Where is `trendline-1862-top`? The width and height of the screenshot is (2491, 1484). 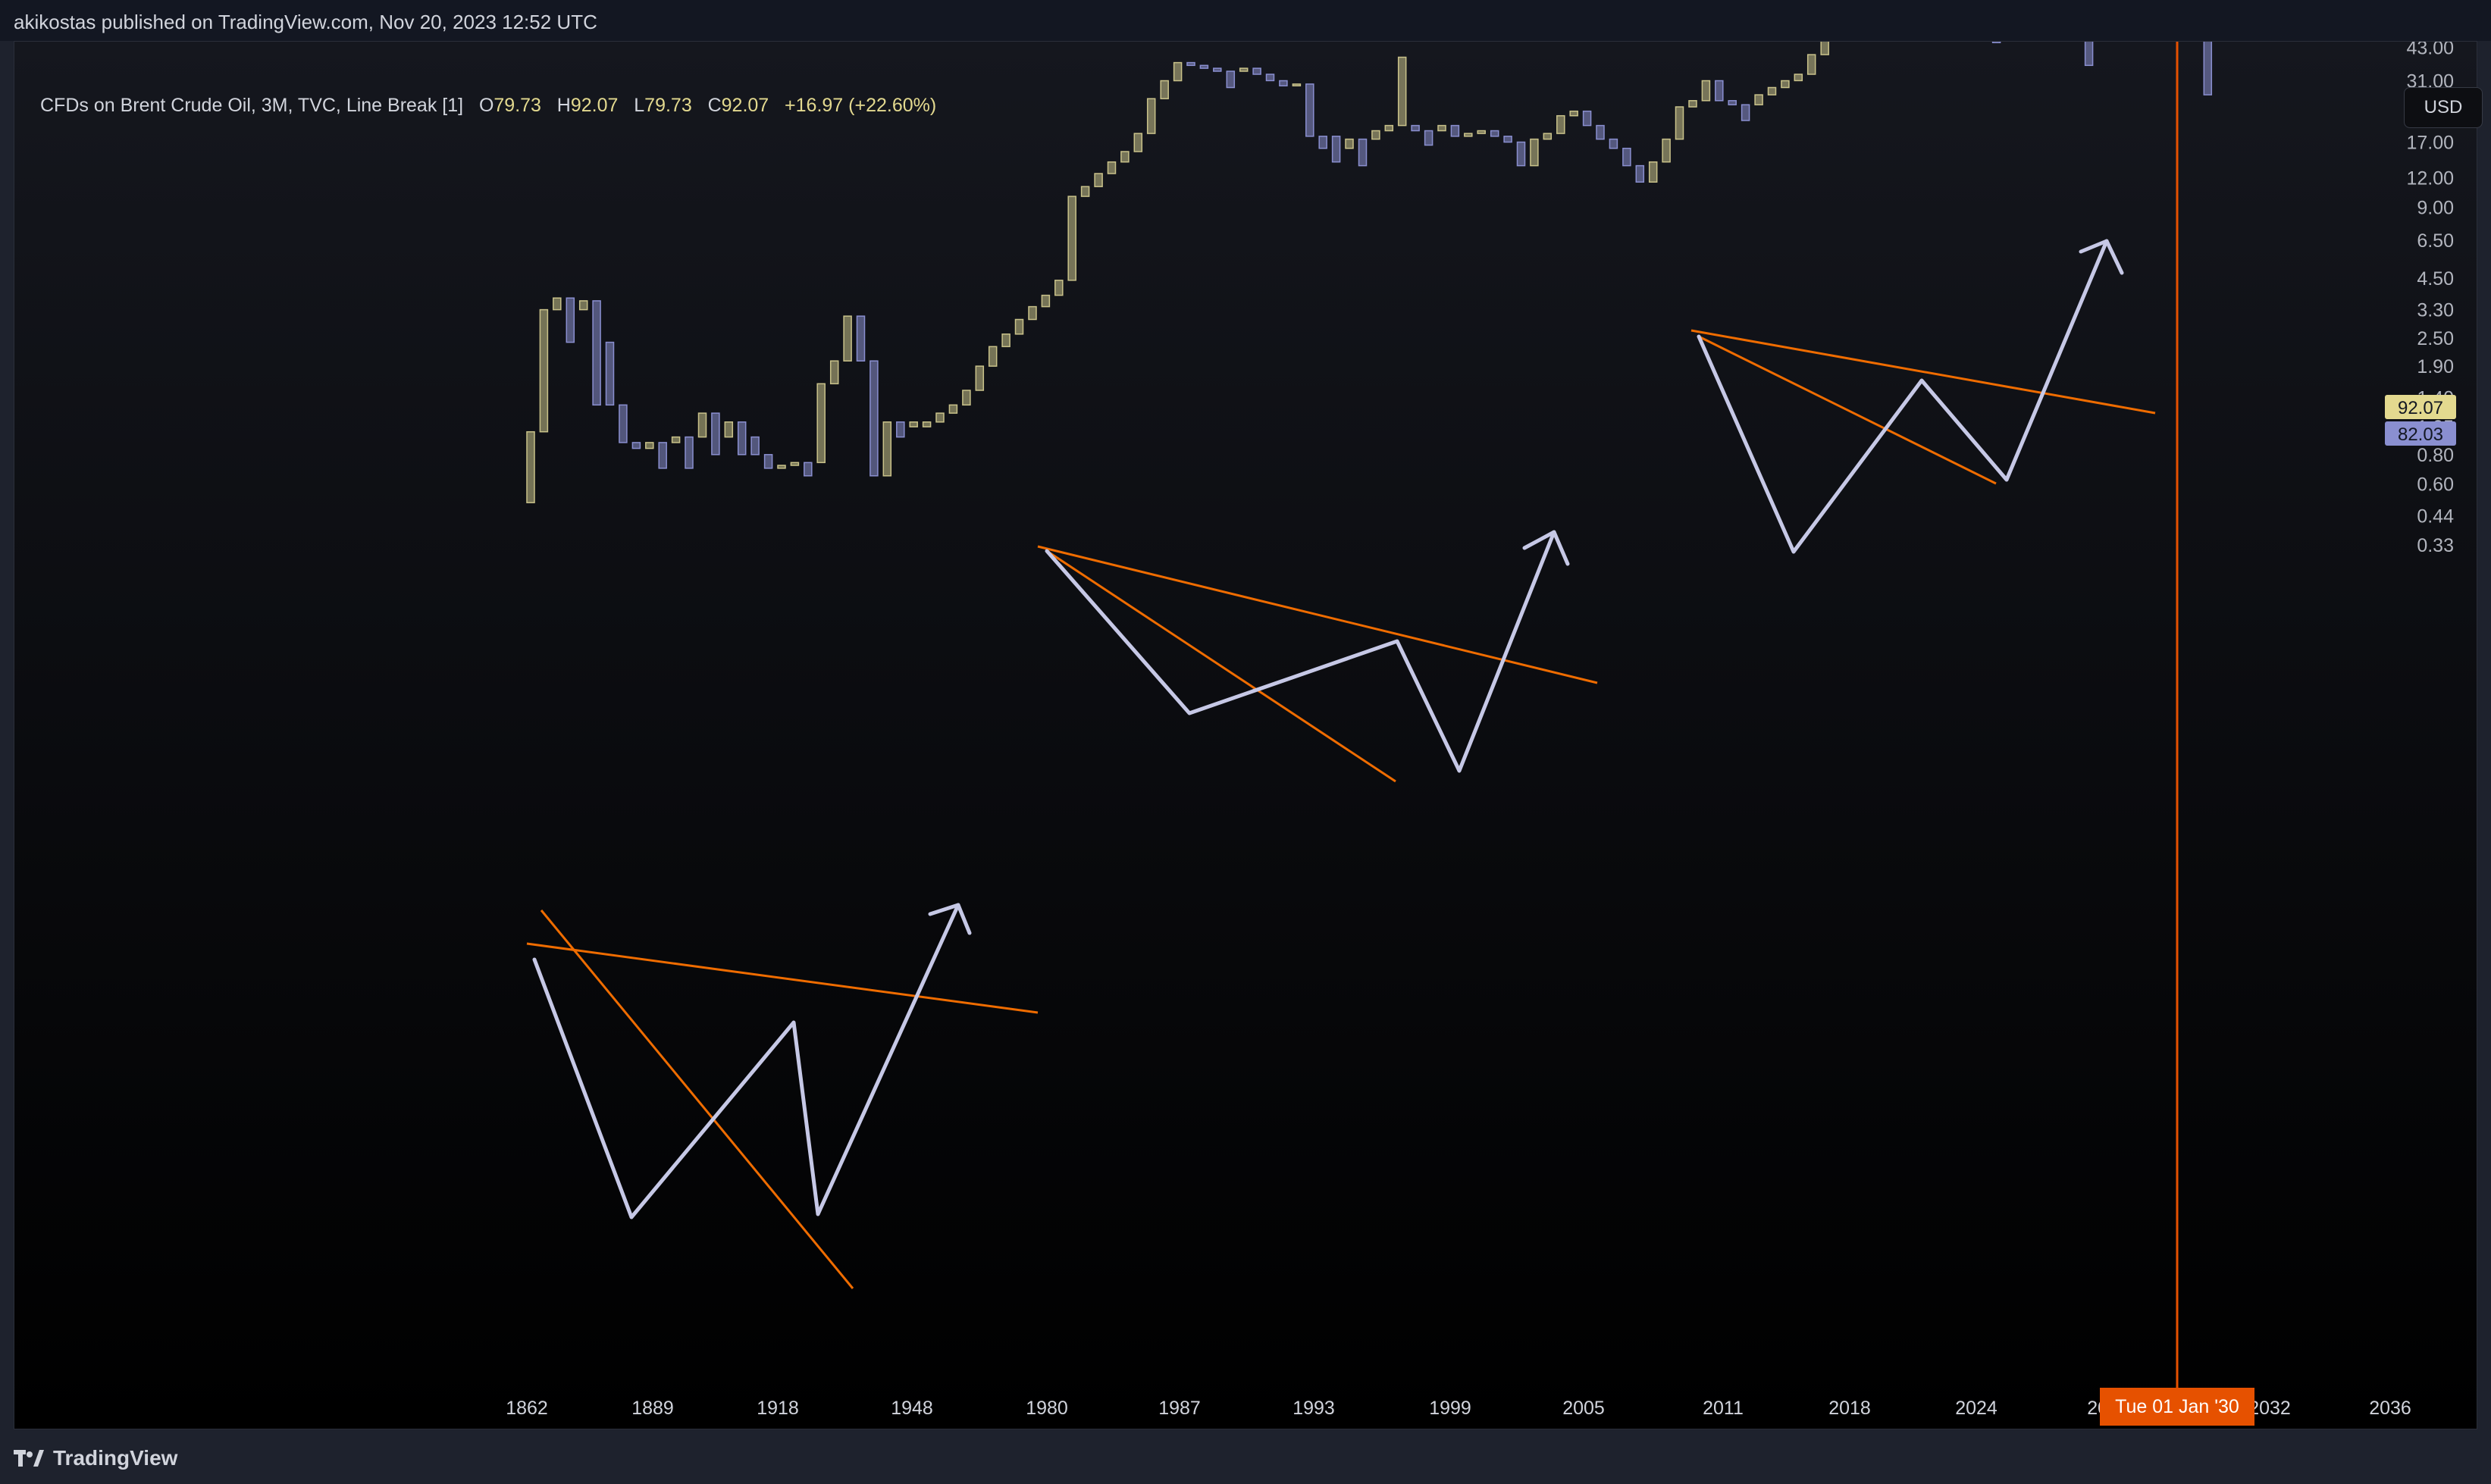
trendline-1862-top is located at coordinates (782, 978).